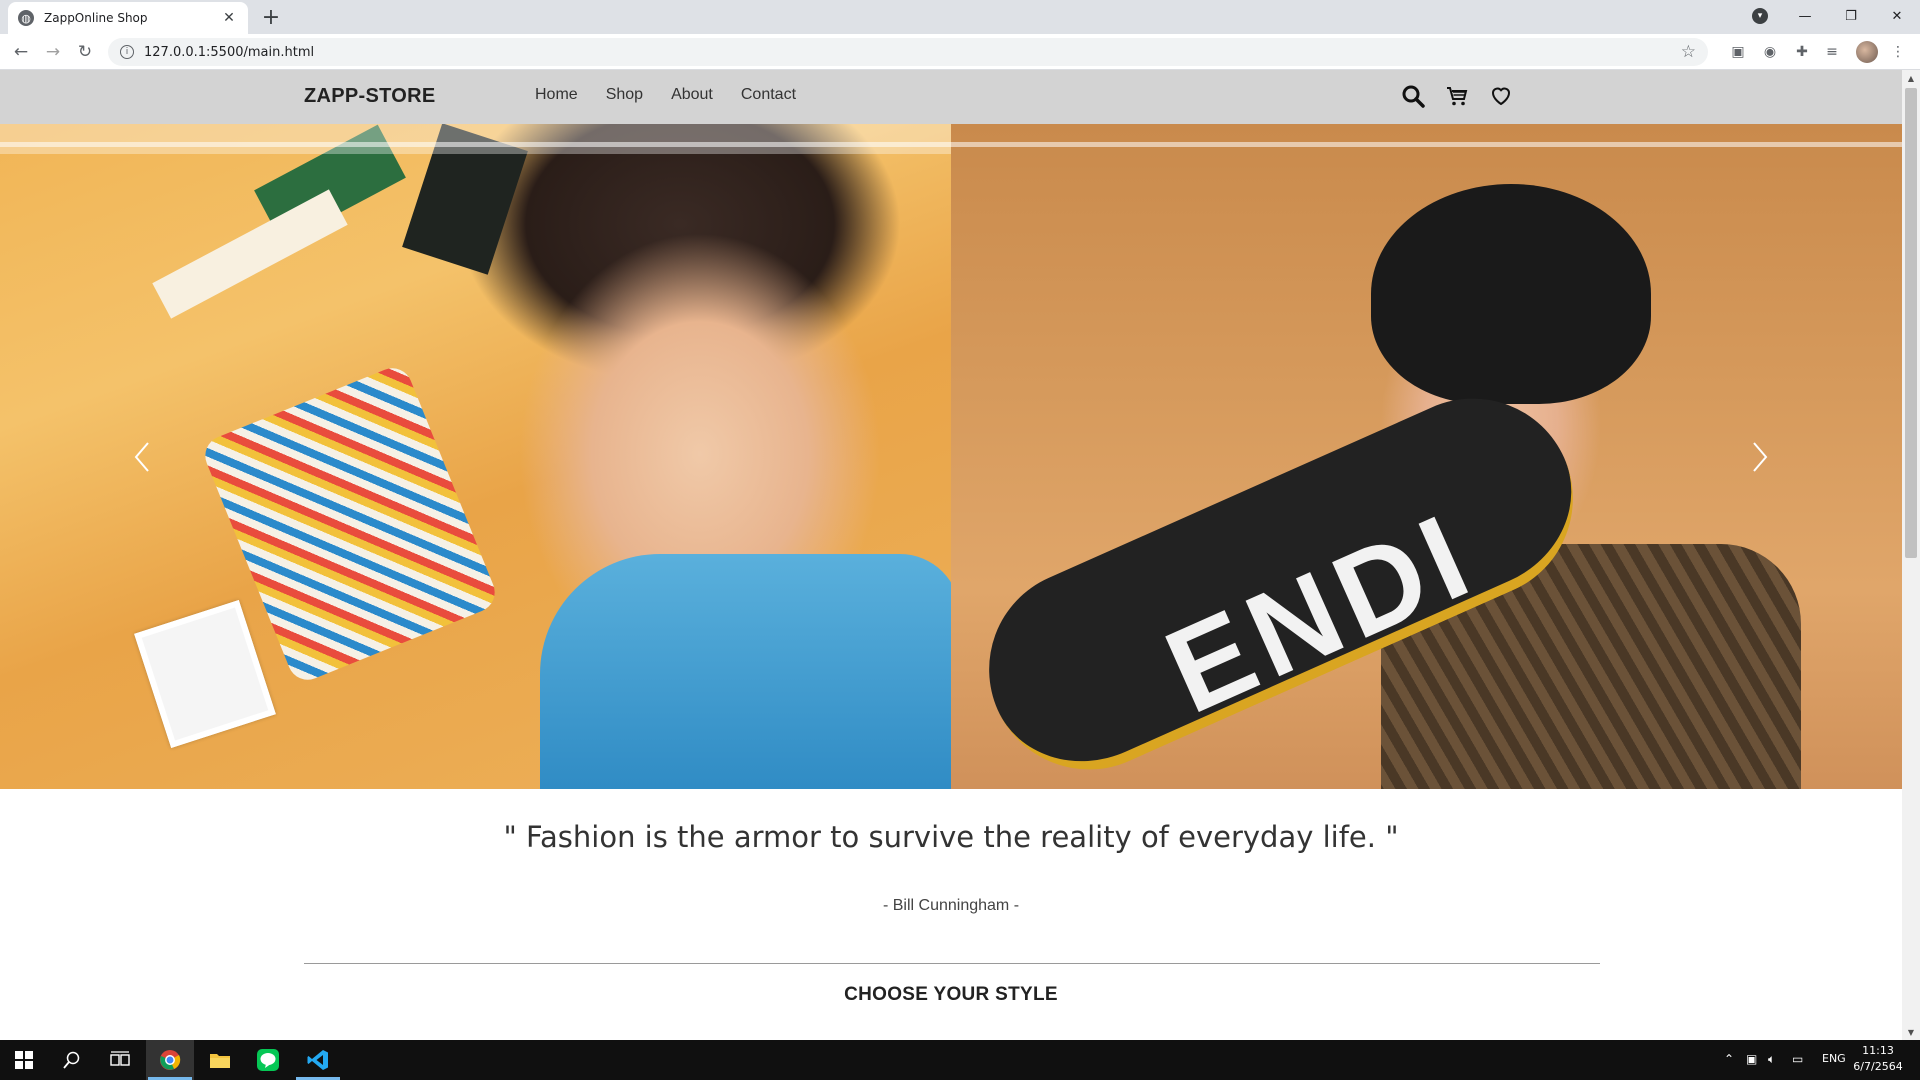 Image resolution: width=1920 pixels, height=1080 pixels. I want to click on url-text: 127.0.0.1:5500/main.html, so click(229, 52).